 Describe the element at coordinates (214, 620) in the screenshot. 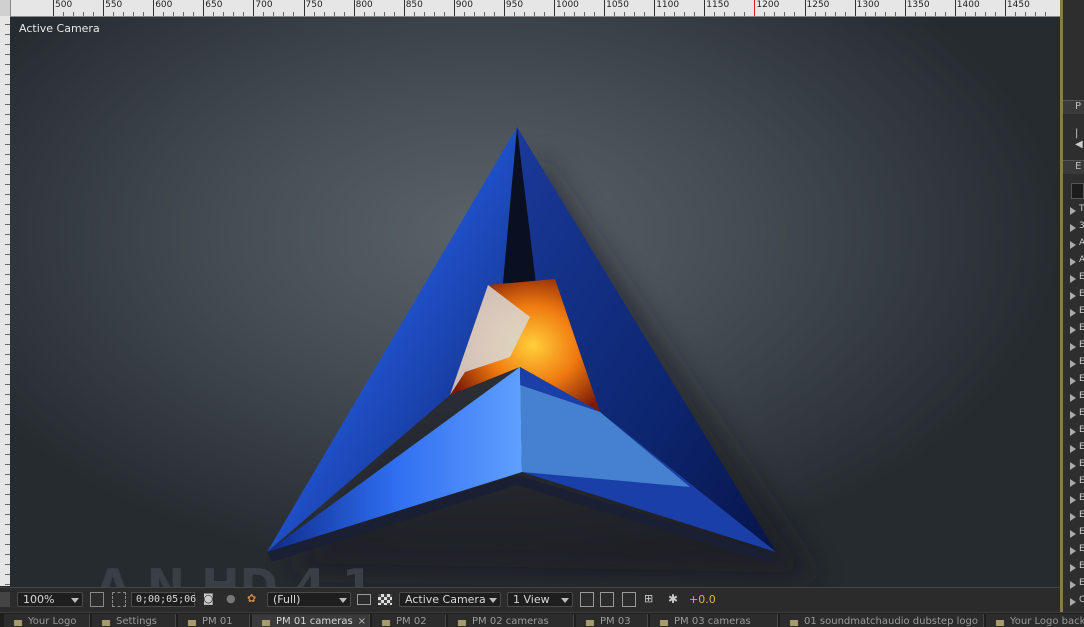

I see `composition-tab: PM 01` at that location.